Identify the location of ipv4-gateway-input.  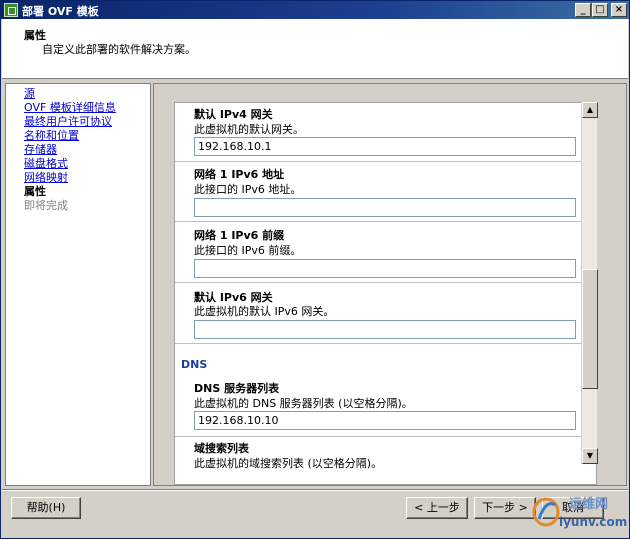
(385, 146).